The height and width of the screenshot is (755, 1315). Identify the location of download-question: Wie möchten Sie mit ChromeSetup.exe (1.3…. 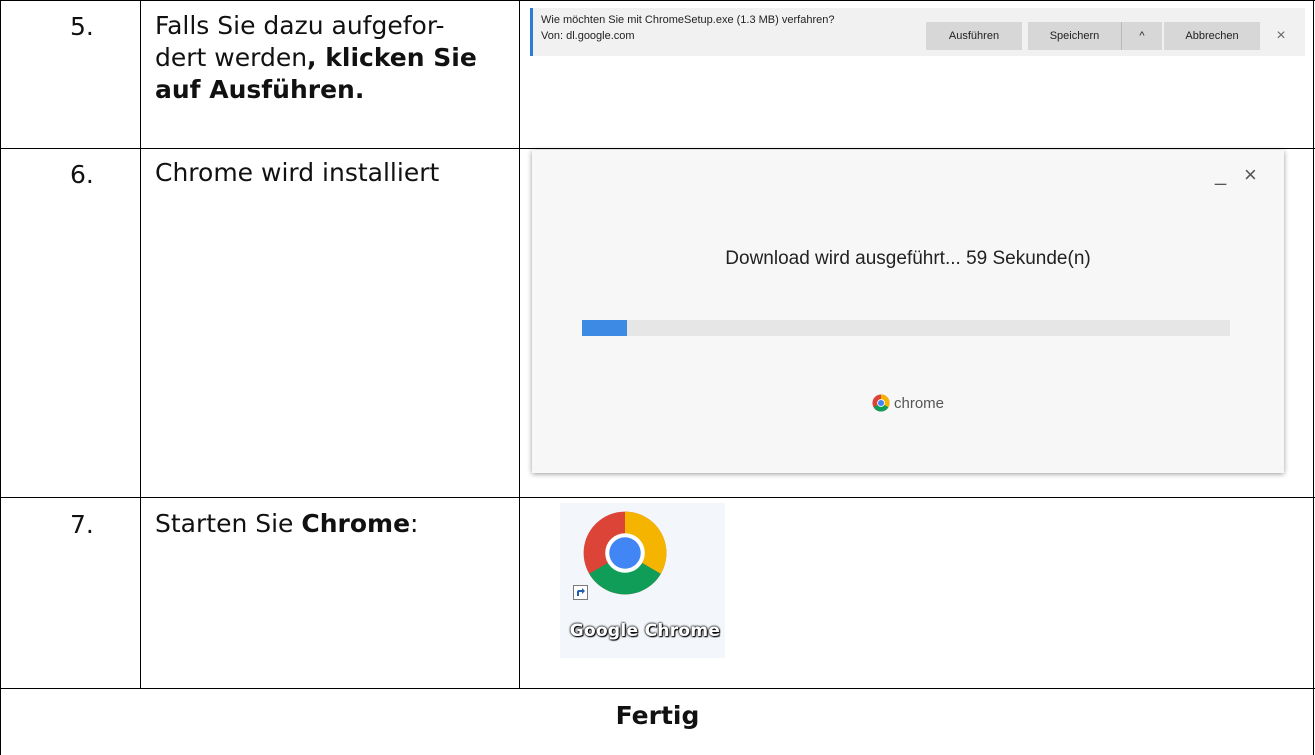
(688, 20).